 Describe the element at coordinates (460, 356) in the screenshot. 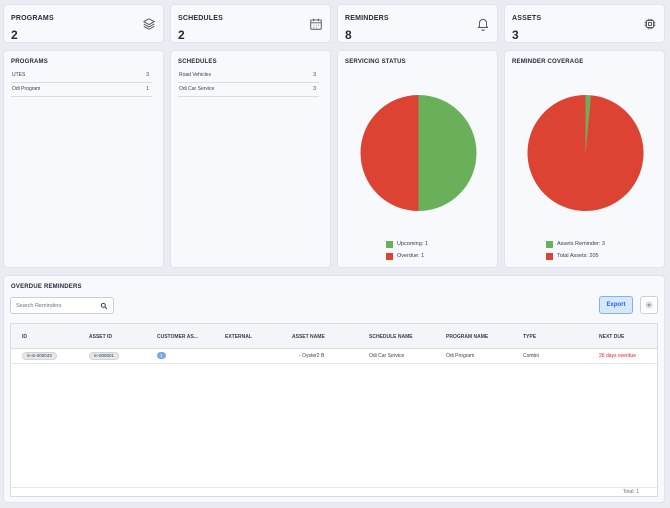

I see `cell-program-name: Odi Program` at that location.